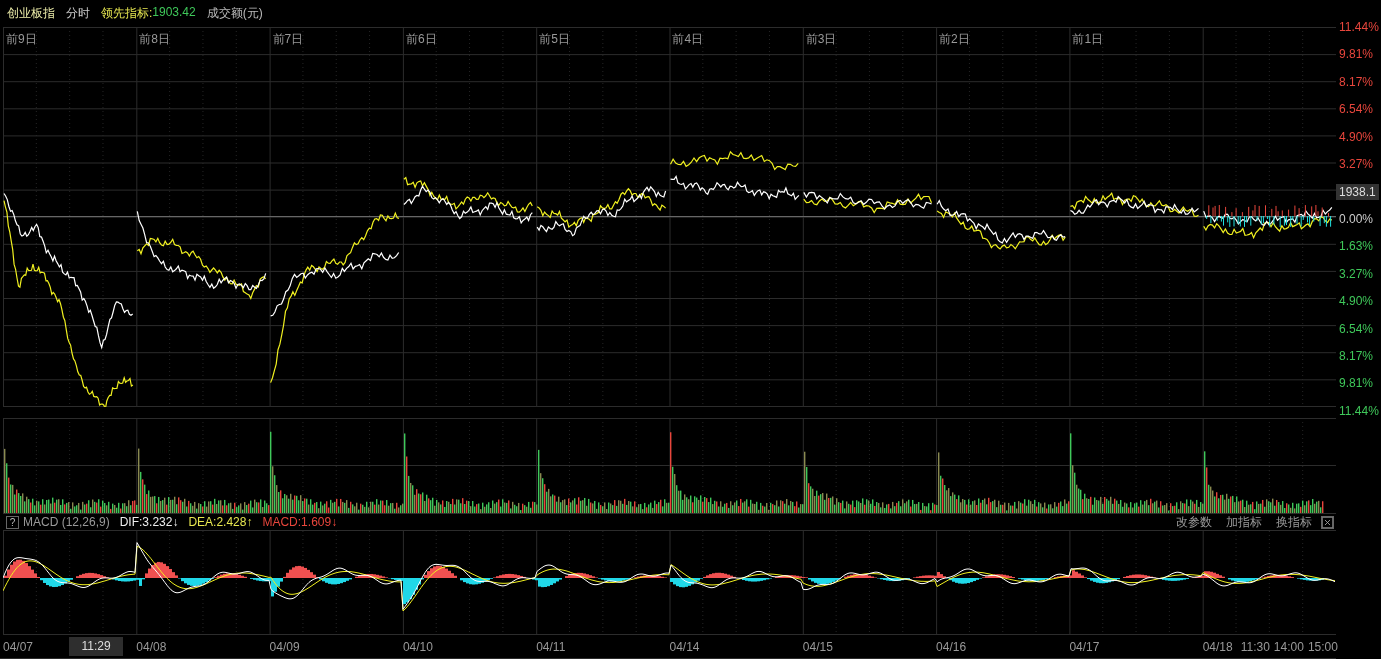  I want to click on time-label: 15:00, so click(1322, 646).